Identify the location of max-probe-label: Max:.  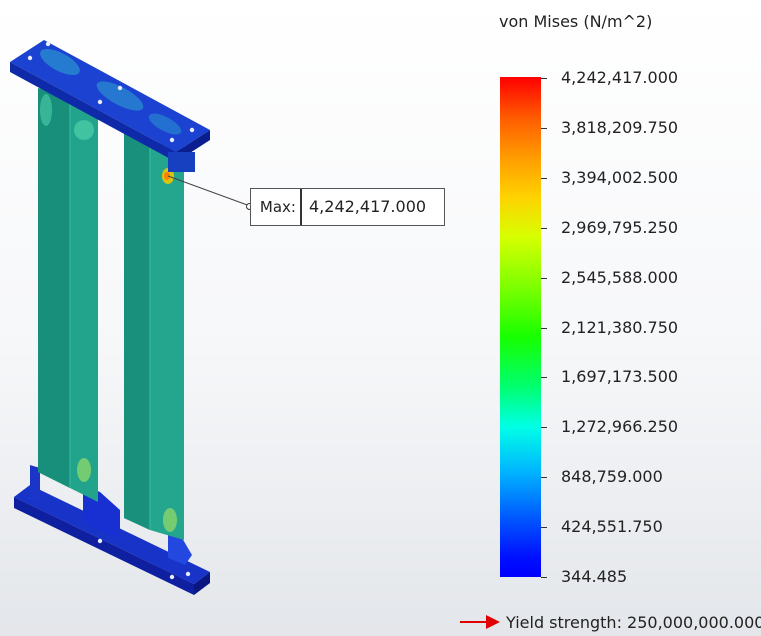
(276, 207).